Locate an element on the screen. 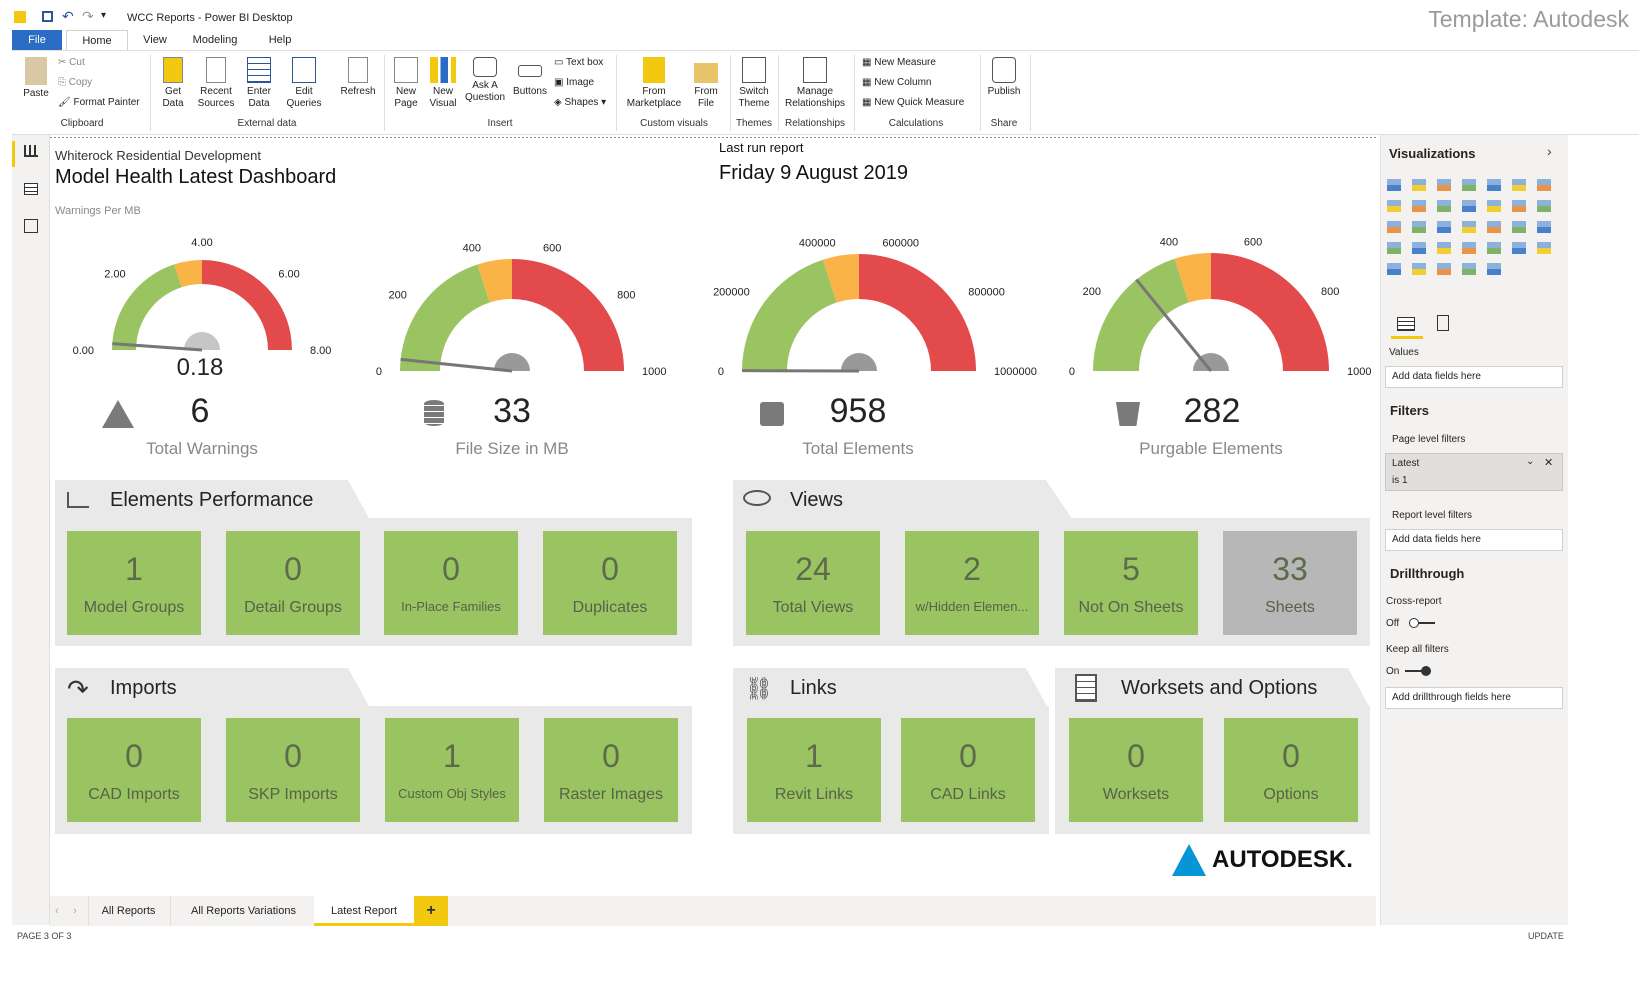 The width and height of the screenshot is (1639, 983). new-measure-button: ▦ New Measure is located at coordinates (899, 63).